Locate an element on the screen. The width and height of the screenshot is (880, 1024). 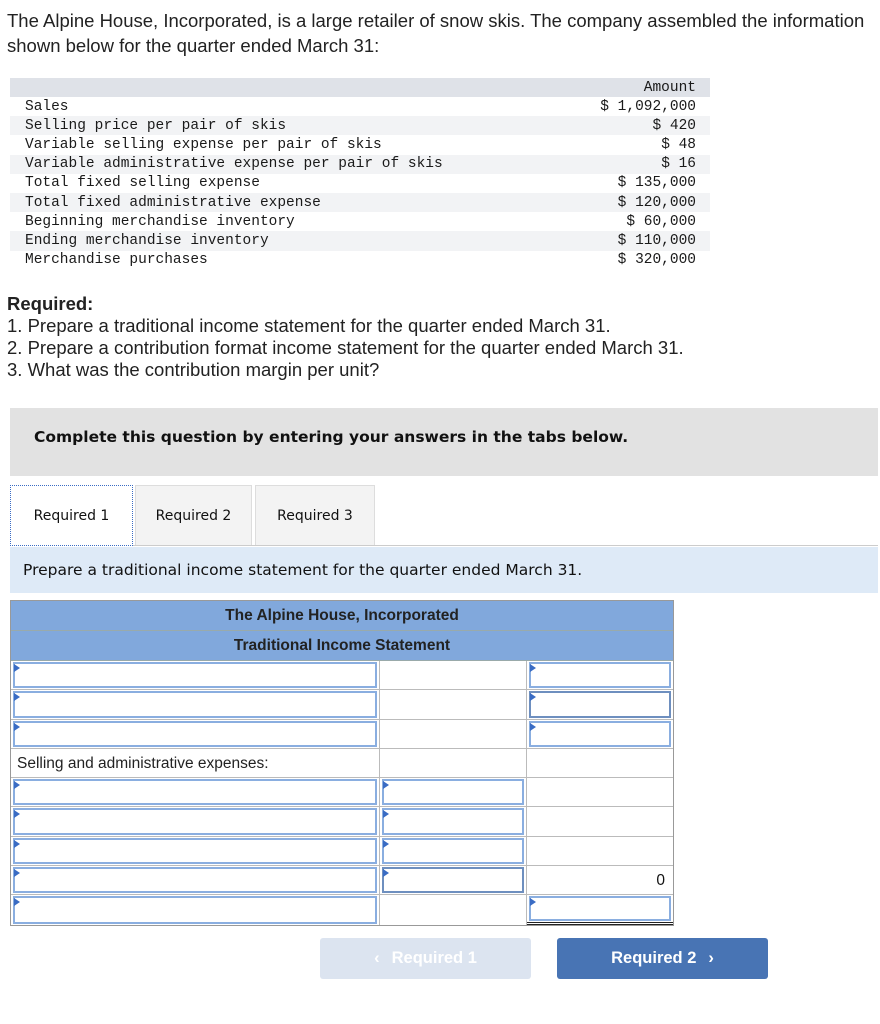
row-value: $ 110,000 is located at coordinates (639, 241).